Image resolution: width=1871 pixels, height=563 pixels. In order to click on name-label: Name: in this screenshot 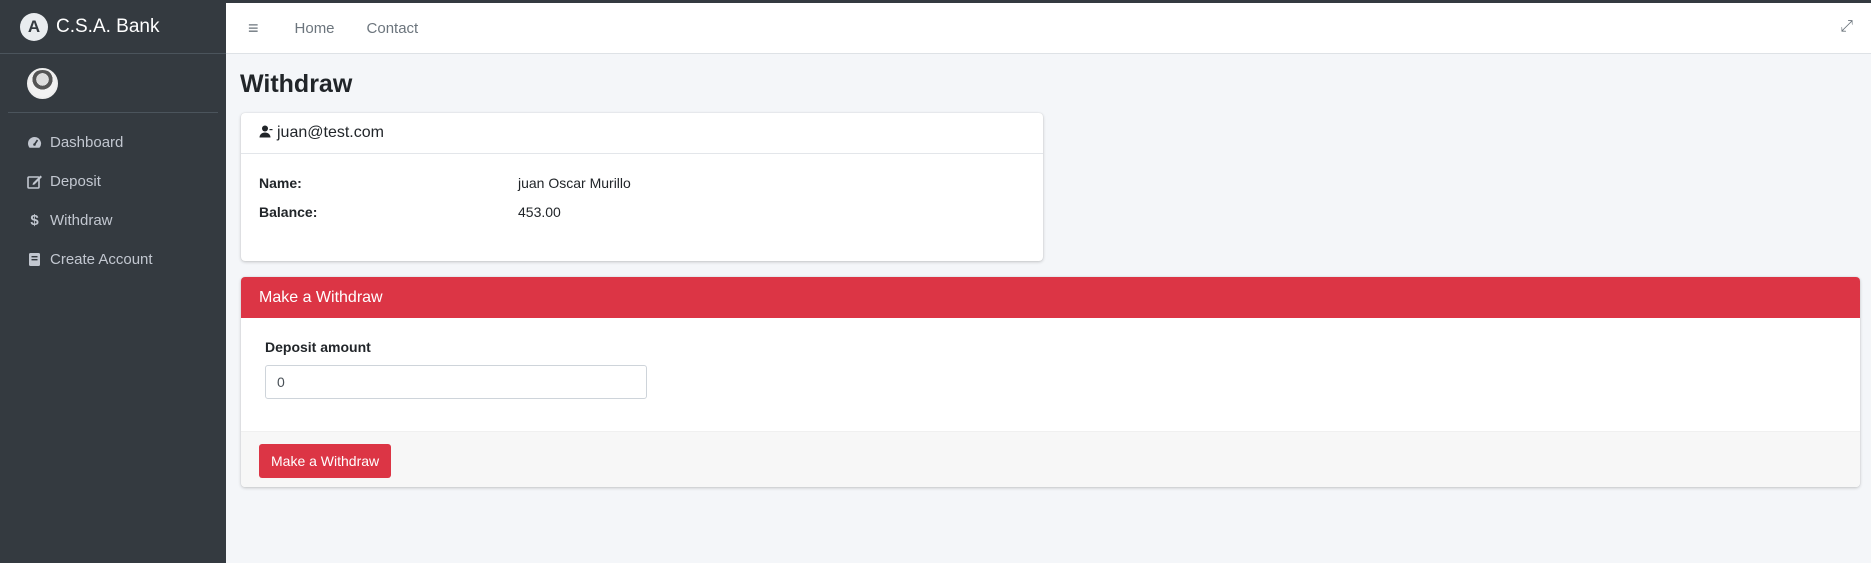, I will do `click(280, 183)`.